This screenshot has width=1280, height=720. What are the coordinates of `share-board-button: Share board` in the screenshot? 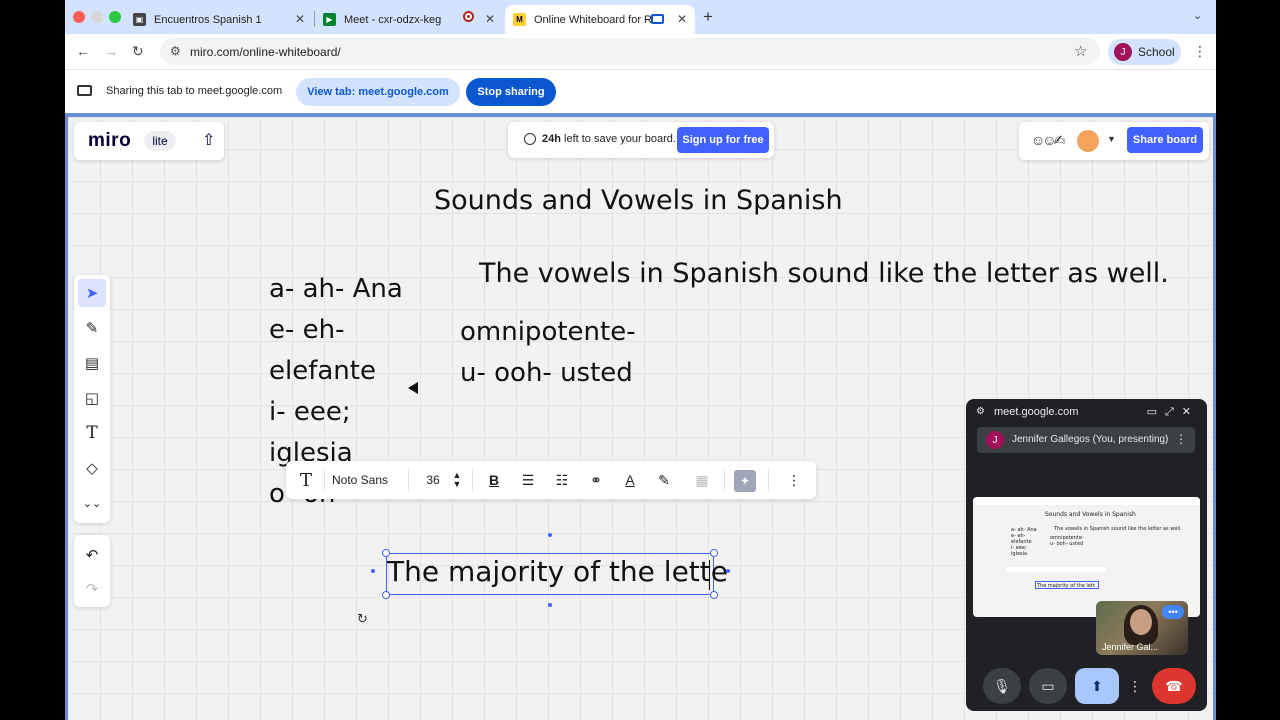 It's located at (1165, 140).